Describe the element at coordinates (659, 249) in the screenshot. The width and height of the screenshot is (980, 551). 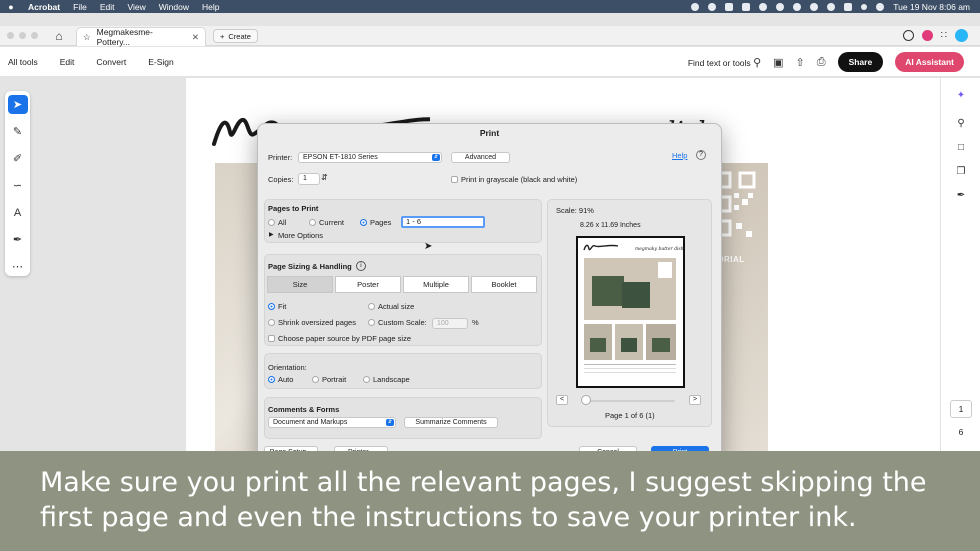
I see `preview-title: megmaky butter dish` at that location.